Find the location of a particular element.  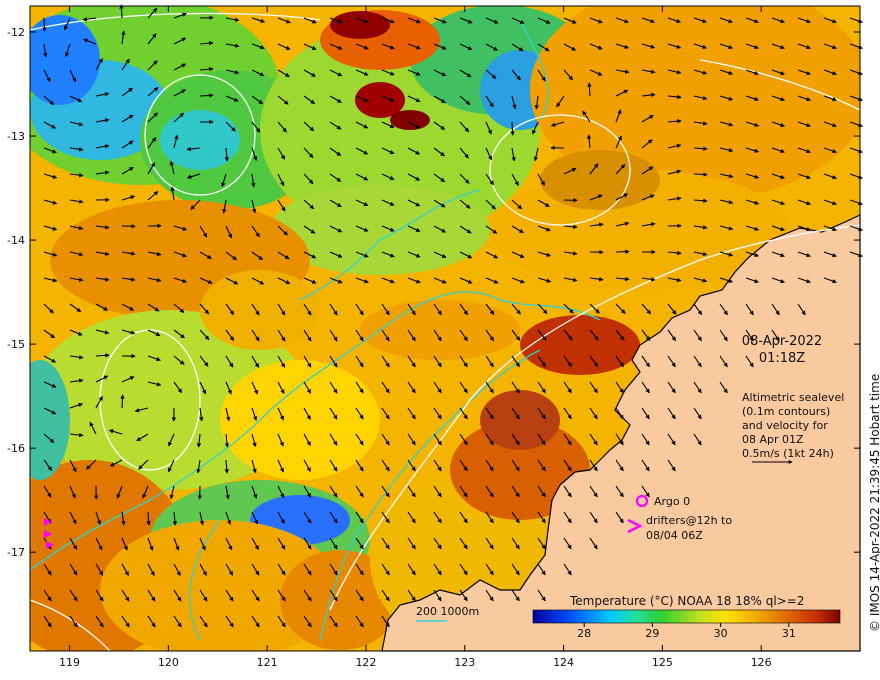

colorbar-gradient is located at coordinates (686, 616).